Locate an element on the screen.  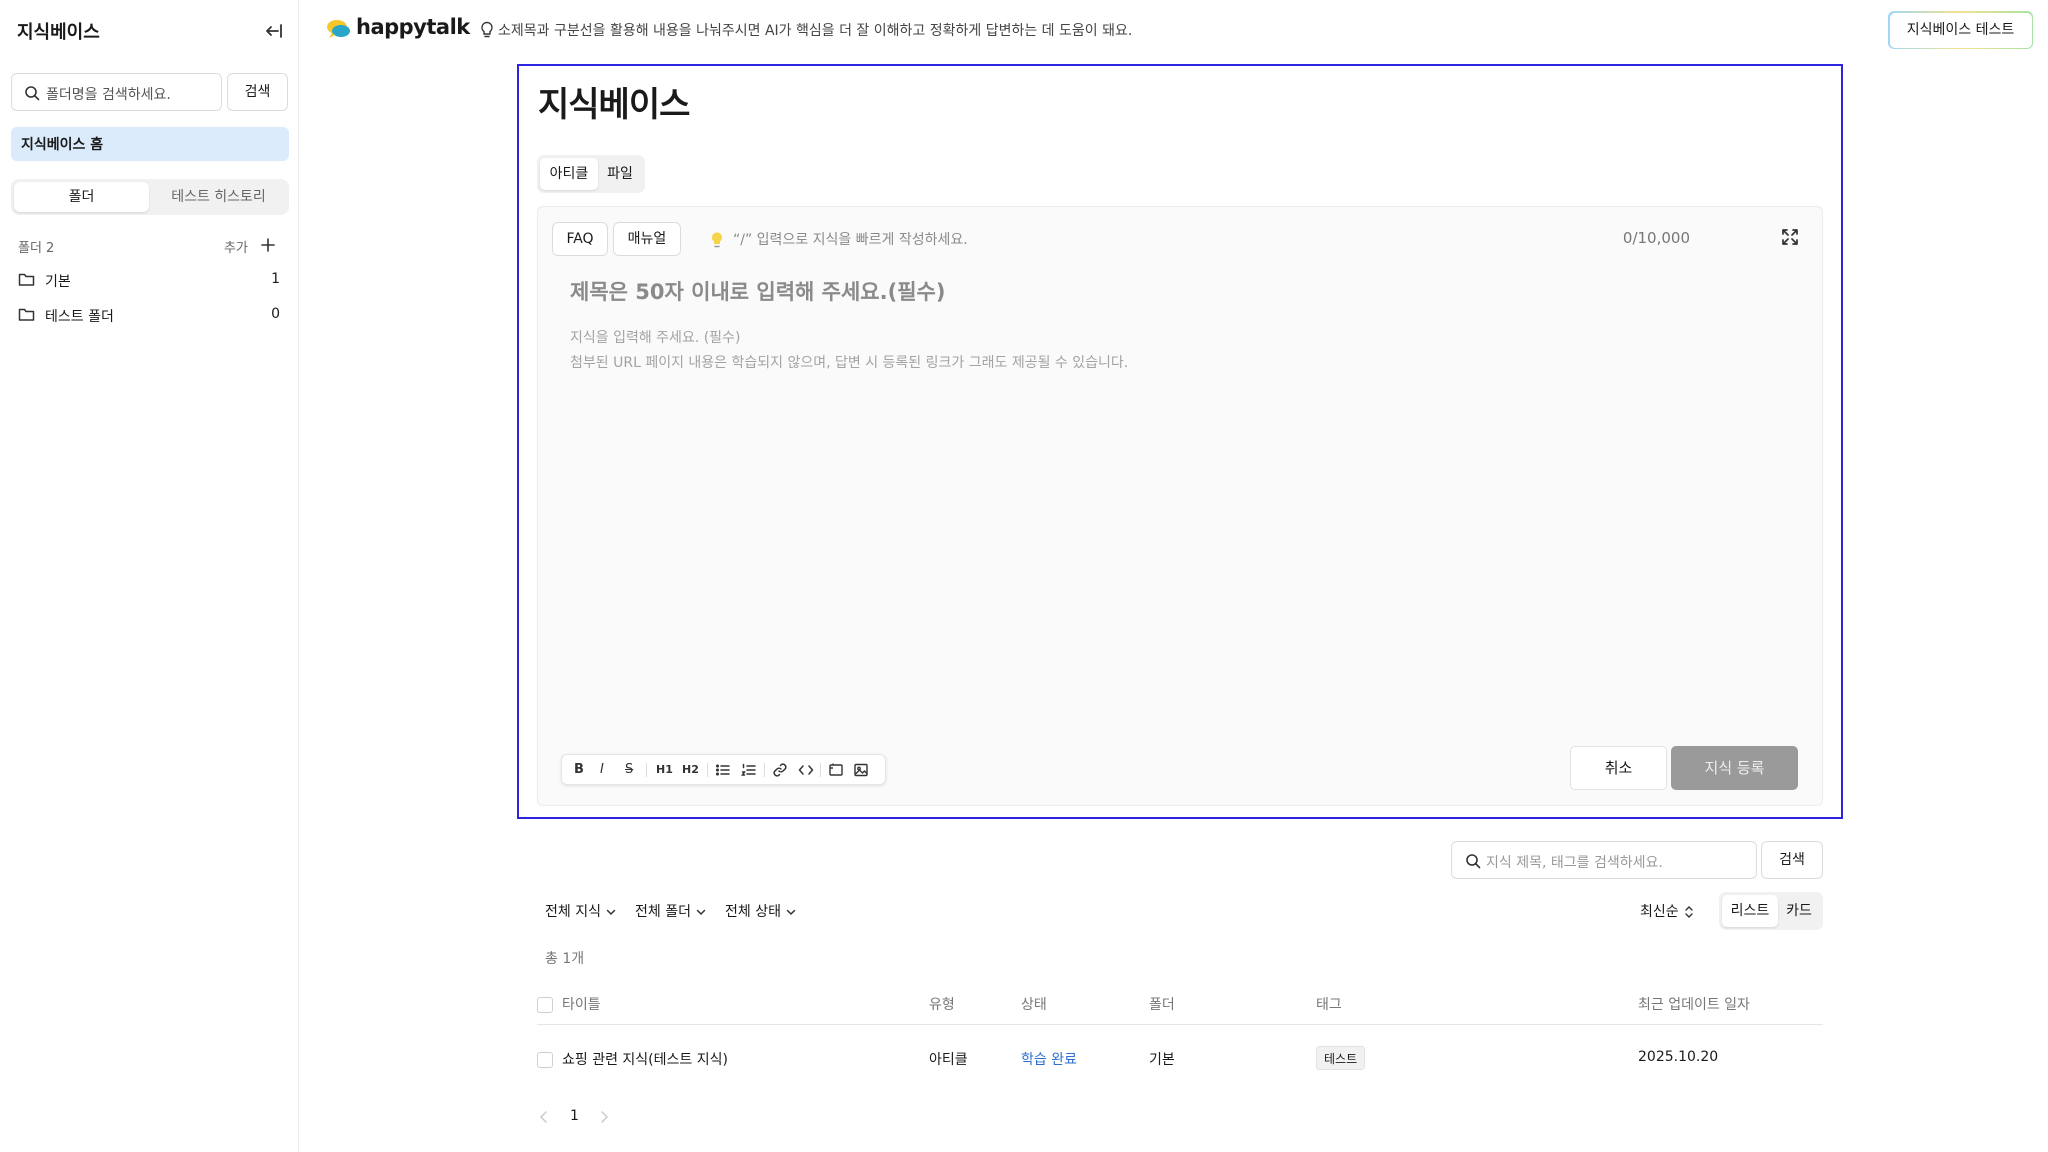
select-all-checkbox is located at coordinates (545, 1005).